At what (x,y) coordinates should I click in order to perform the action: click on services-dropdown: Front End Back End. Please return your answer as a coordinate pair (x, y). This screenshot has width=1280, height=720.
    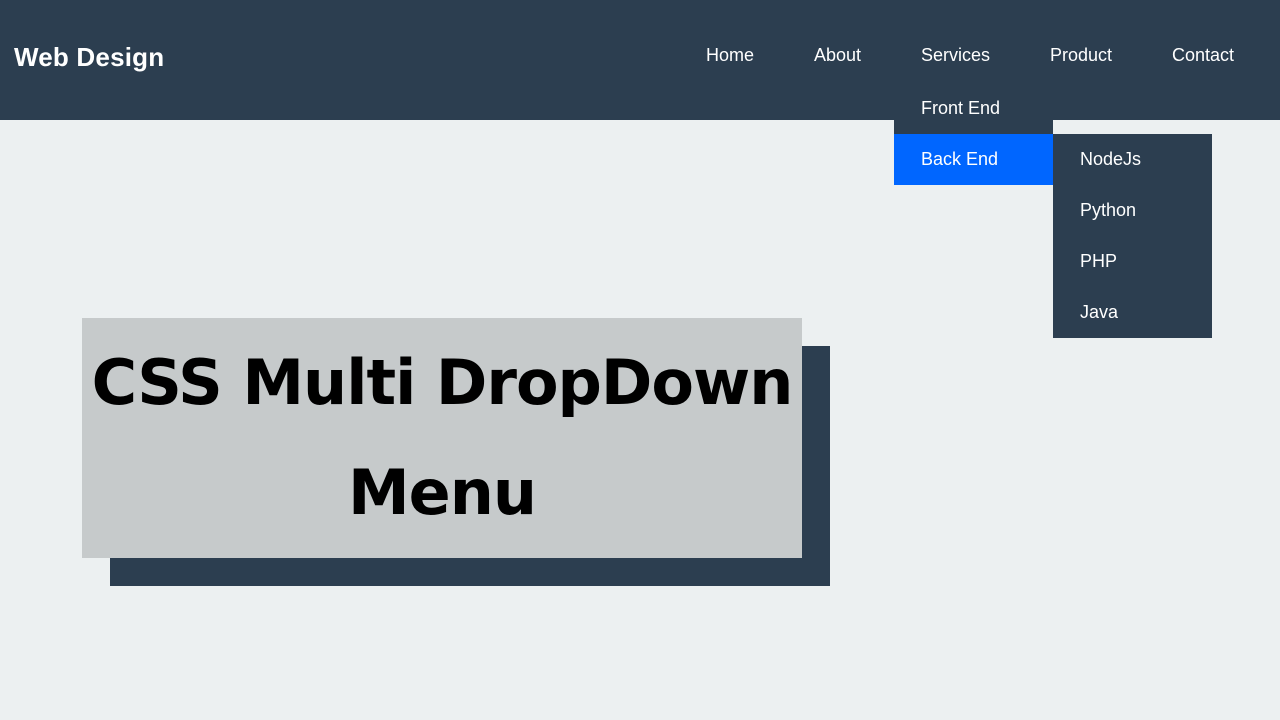
    Looking at the image, I should click on (973, 134).